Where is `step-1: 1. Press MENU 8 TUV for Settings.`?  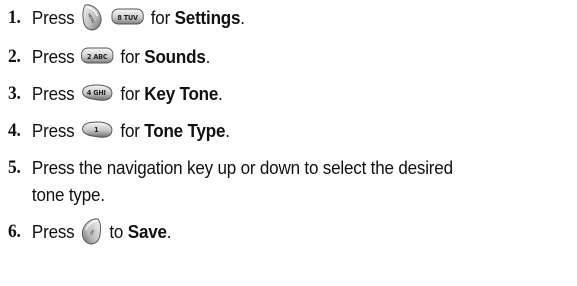 step-1: 1. Press MENU 8 TUV for Settings. is located at coordinates (292, 18).